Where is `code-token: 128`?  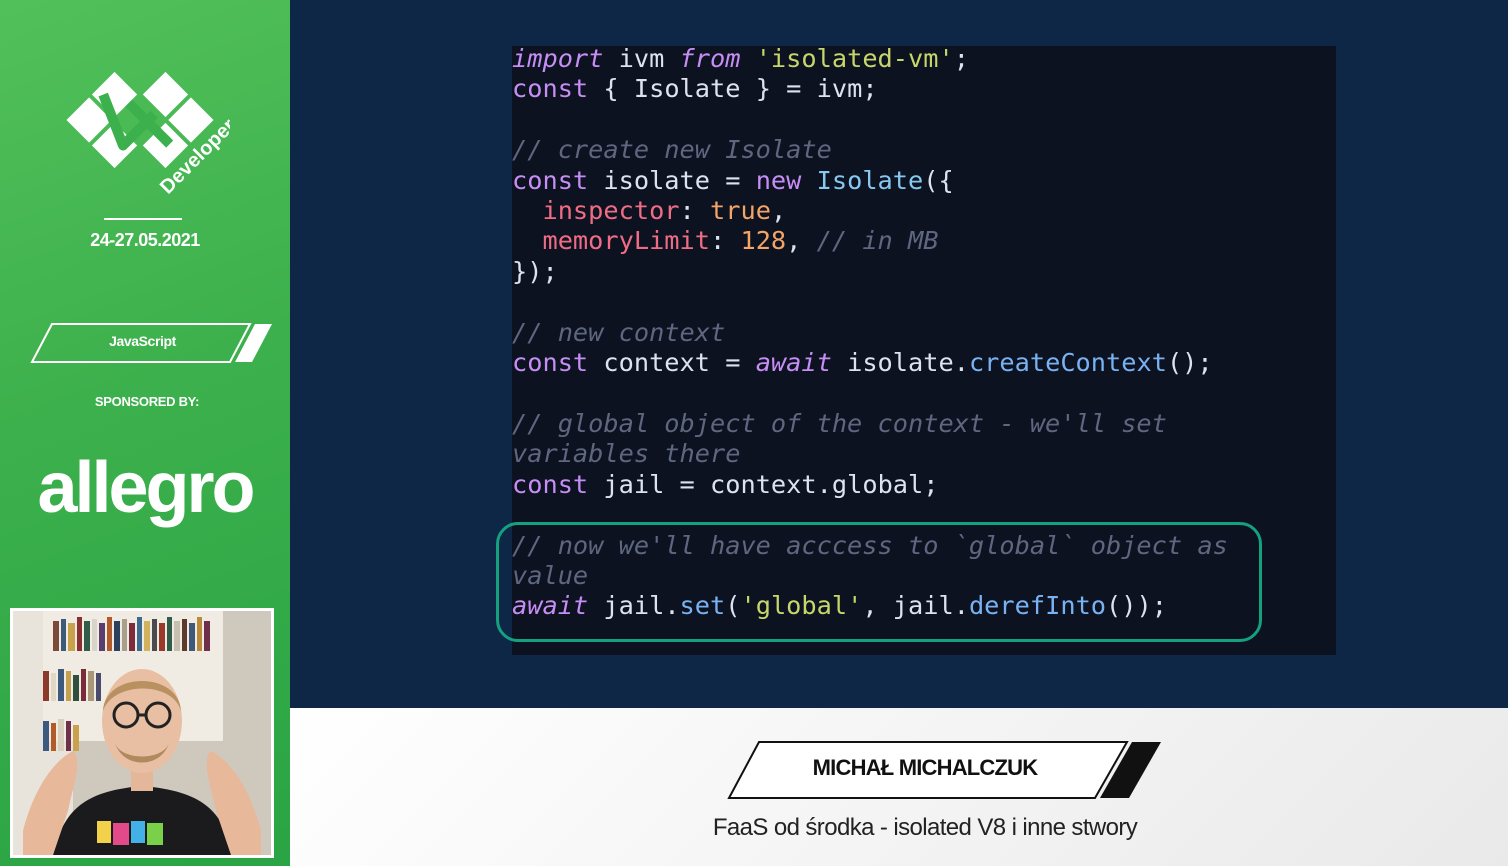
code-token: 128 is located at coordinates (763, 241).